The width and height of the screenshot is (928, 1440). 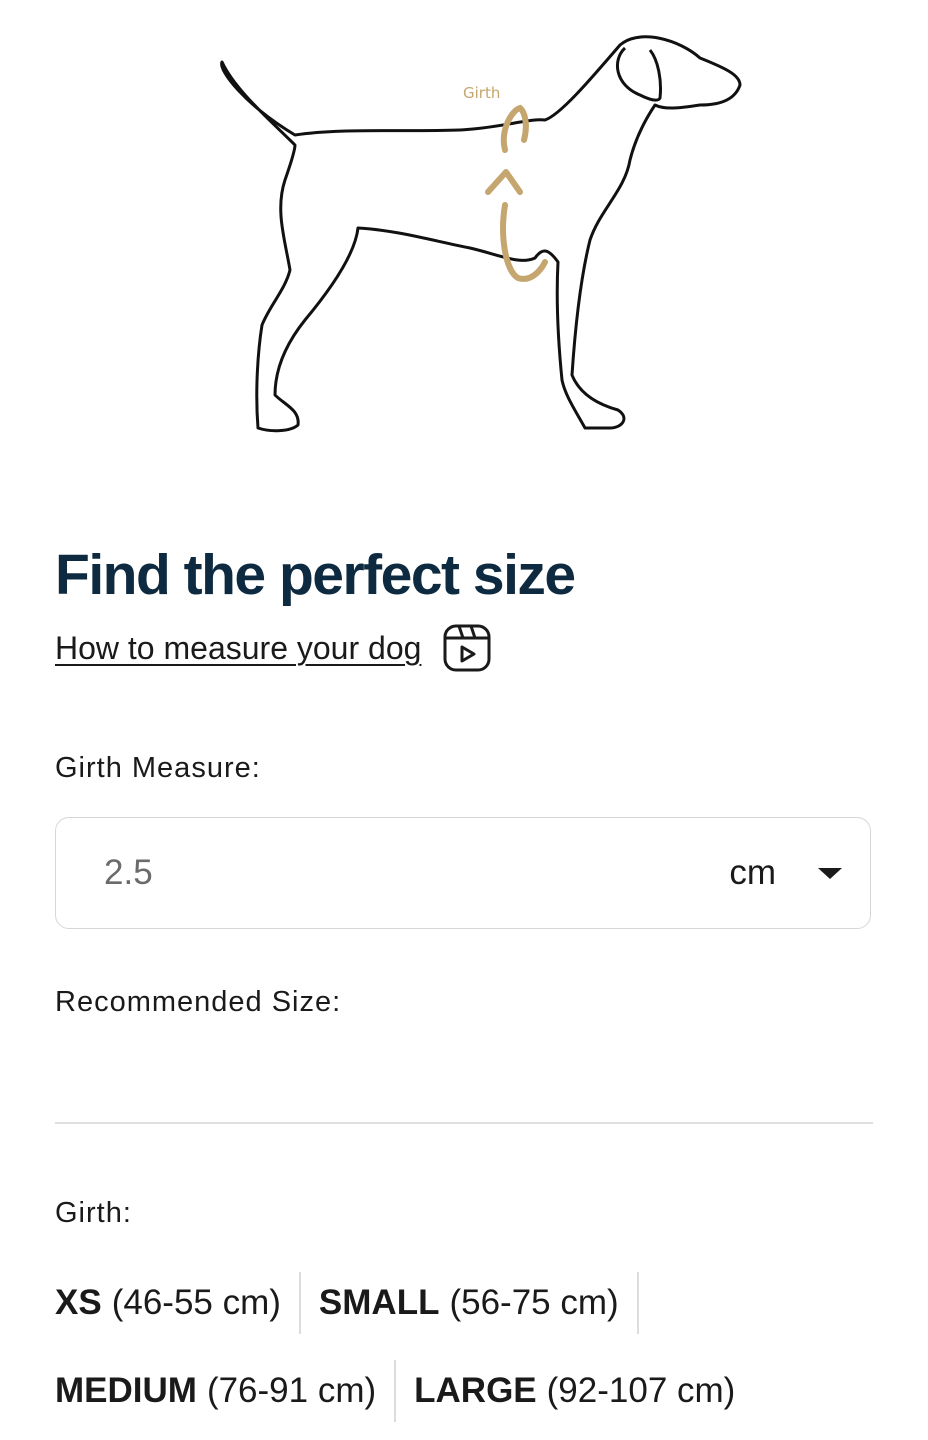 What do you see at coordinates (785, 873) in the screenshot?
I see `unit-select: cm` at bounding box center [785, 873].